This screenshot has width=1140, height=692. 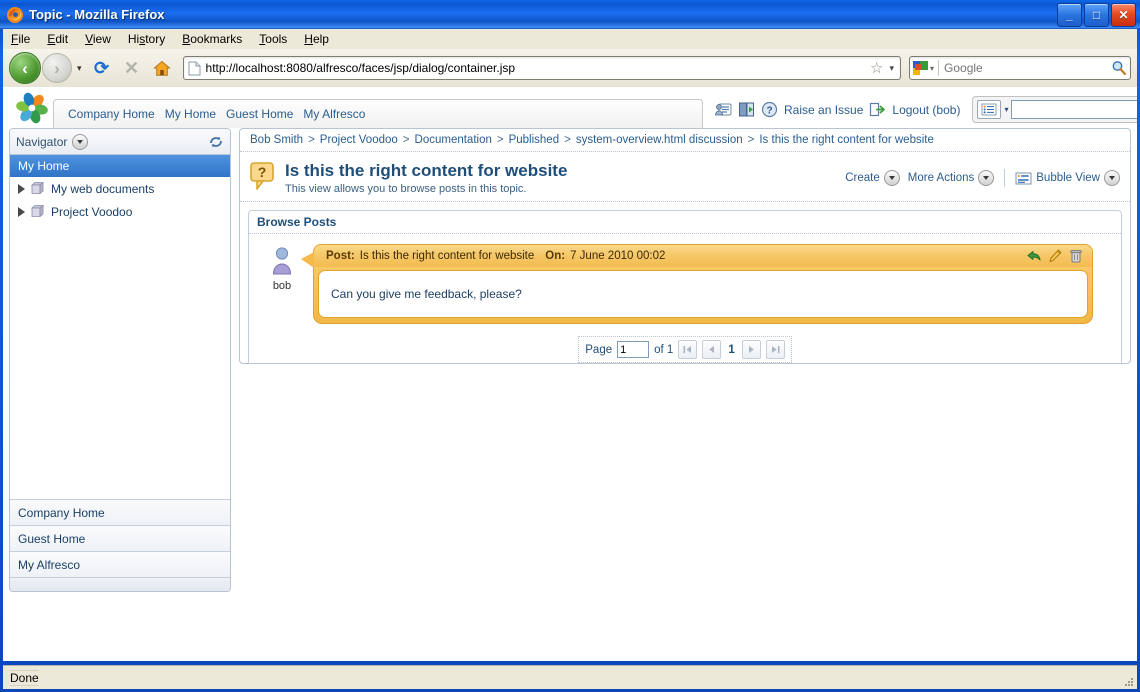 What do you see at coordinates (120, 512) in the screenshot?
I see `sidebar-shortcut-company-home: Company Home` at bounding box center [120, 512].